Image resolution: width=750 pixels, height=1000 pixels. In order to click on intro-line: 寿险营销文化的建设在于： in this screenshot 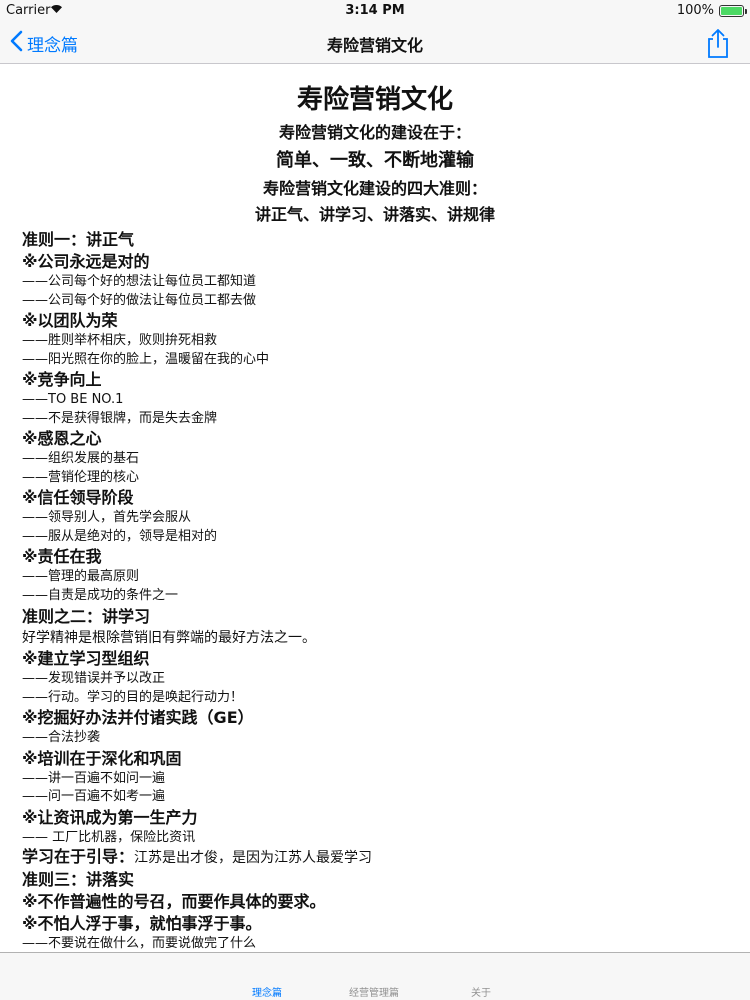, I will do `click(374, 132)`.